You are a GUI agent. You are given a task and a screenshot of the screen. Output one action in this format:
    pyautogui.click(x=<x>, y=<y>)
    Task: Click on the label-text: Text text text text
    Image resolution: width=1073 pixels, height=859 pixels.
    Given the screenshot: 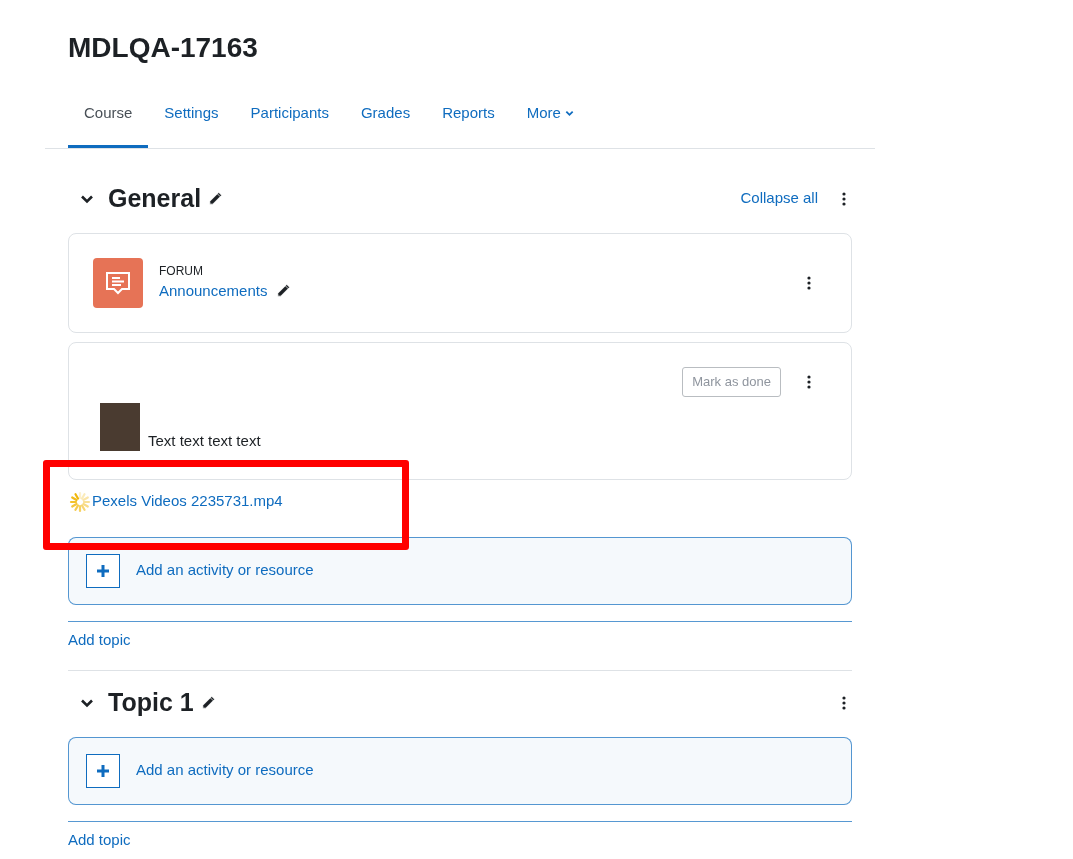 What is the action you would take?
    pyautogui.click(x=204, y=440)
    